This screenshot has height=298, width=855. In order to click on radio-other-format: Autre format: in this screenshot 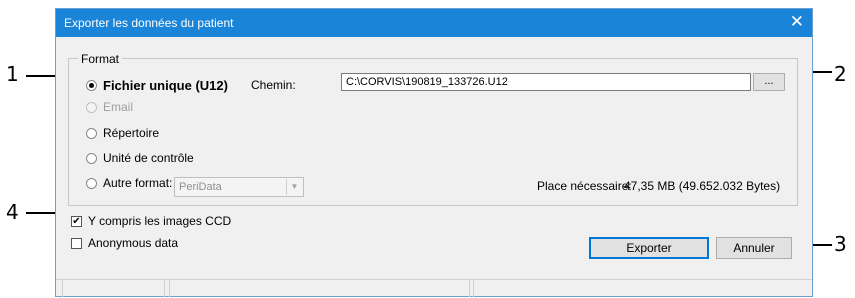, I will do `click(129, 183)`.